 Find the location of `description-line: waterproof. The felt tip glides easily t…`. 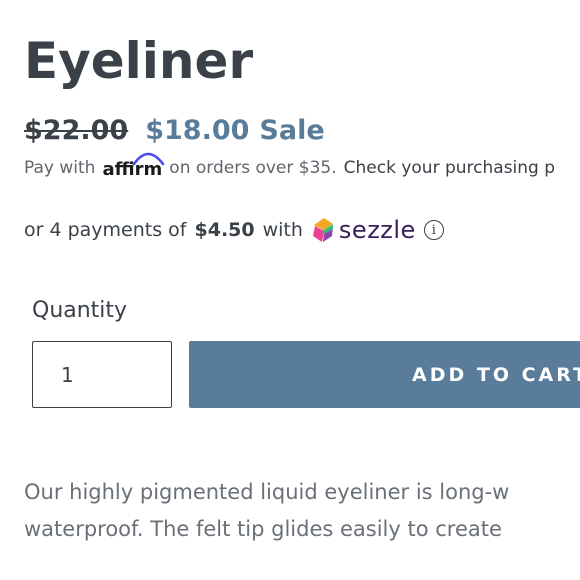

description-line: waterproof. The felt tip glides easily t… is located at coordinates (263, 529).